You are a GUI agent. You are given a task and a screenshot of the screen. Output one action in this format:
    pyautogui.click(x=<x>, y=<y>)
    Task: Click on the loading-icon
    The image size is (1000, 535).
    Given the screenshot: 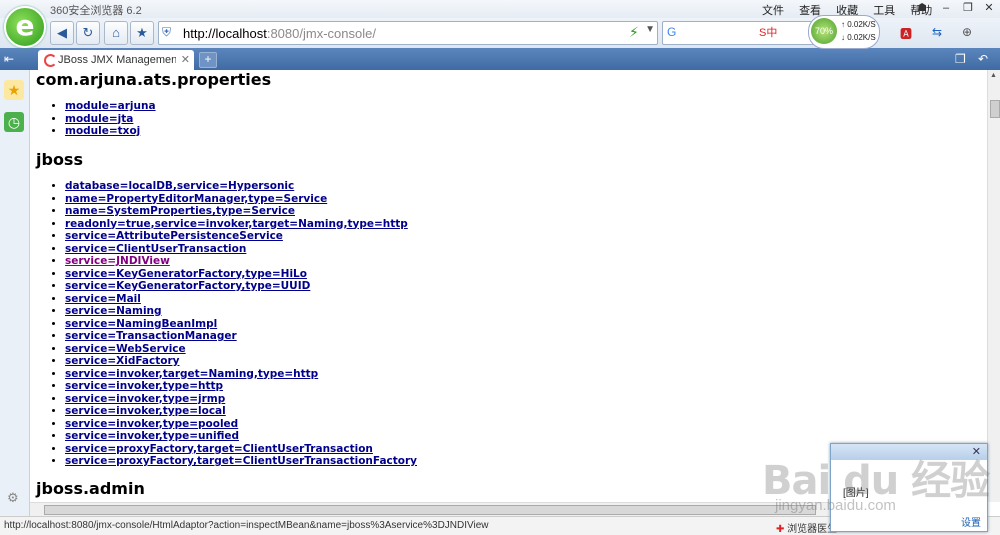 What is the action you would take?
    pyautogui.click(x=50, y=60)
    